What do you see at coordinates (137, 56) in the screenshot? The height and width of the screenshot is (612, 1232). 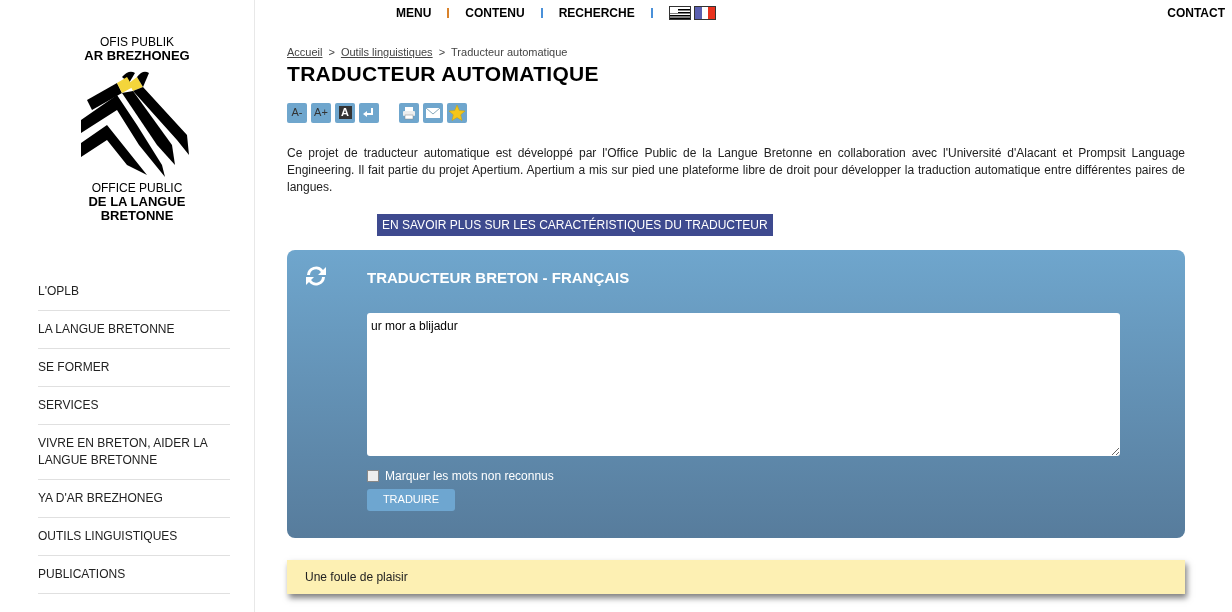 I see `logo-text: AR BREZHONEG` at bounding box center [137, 56].